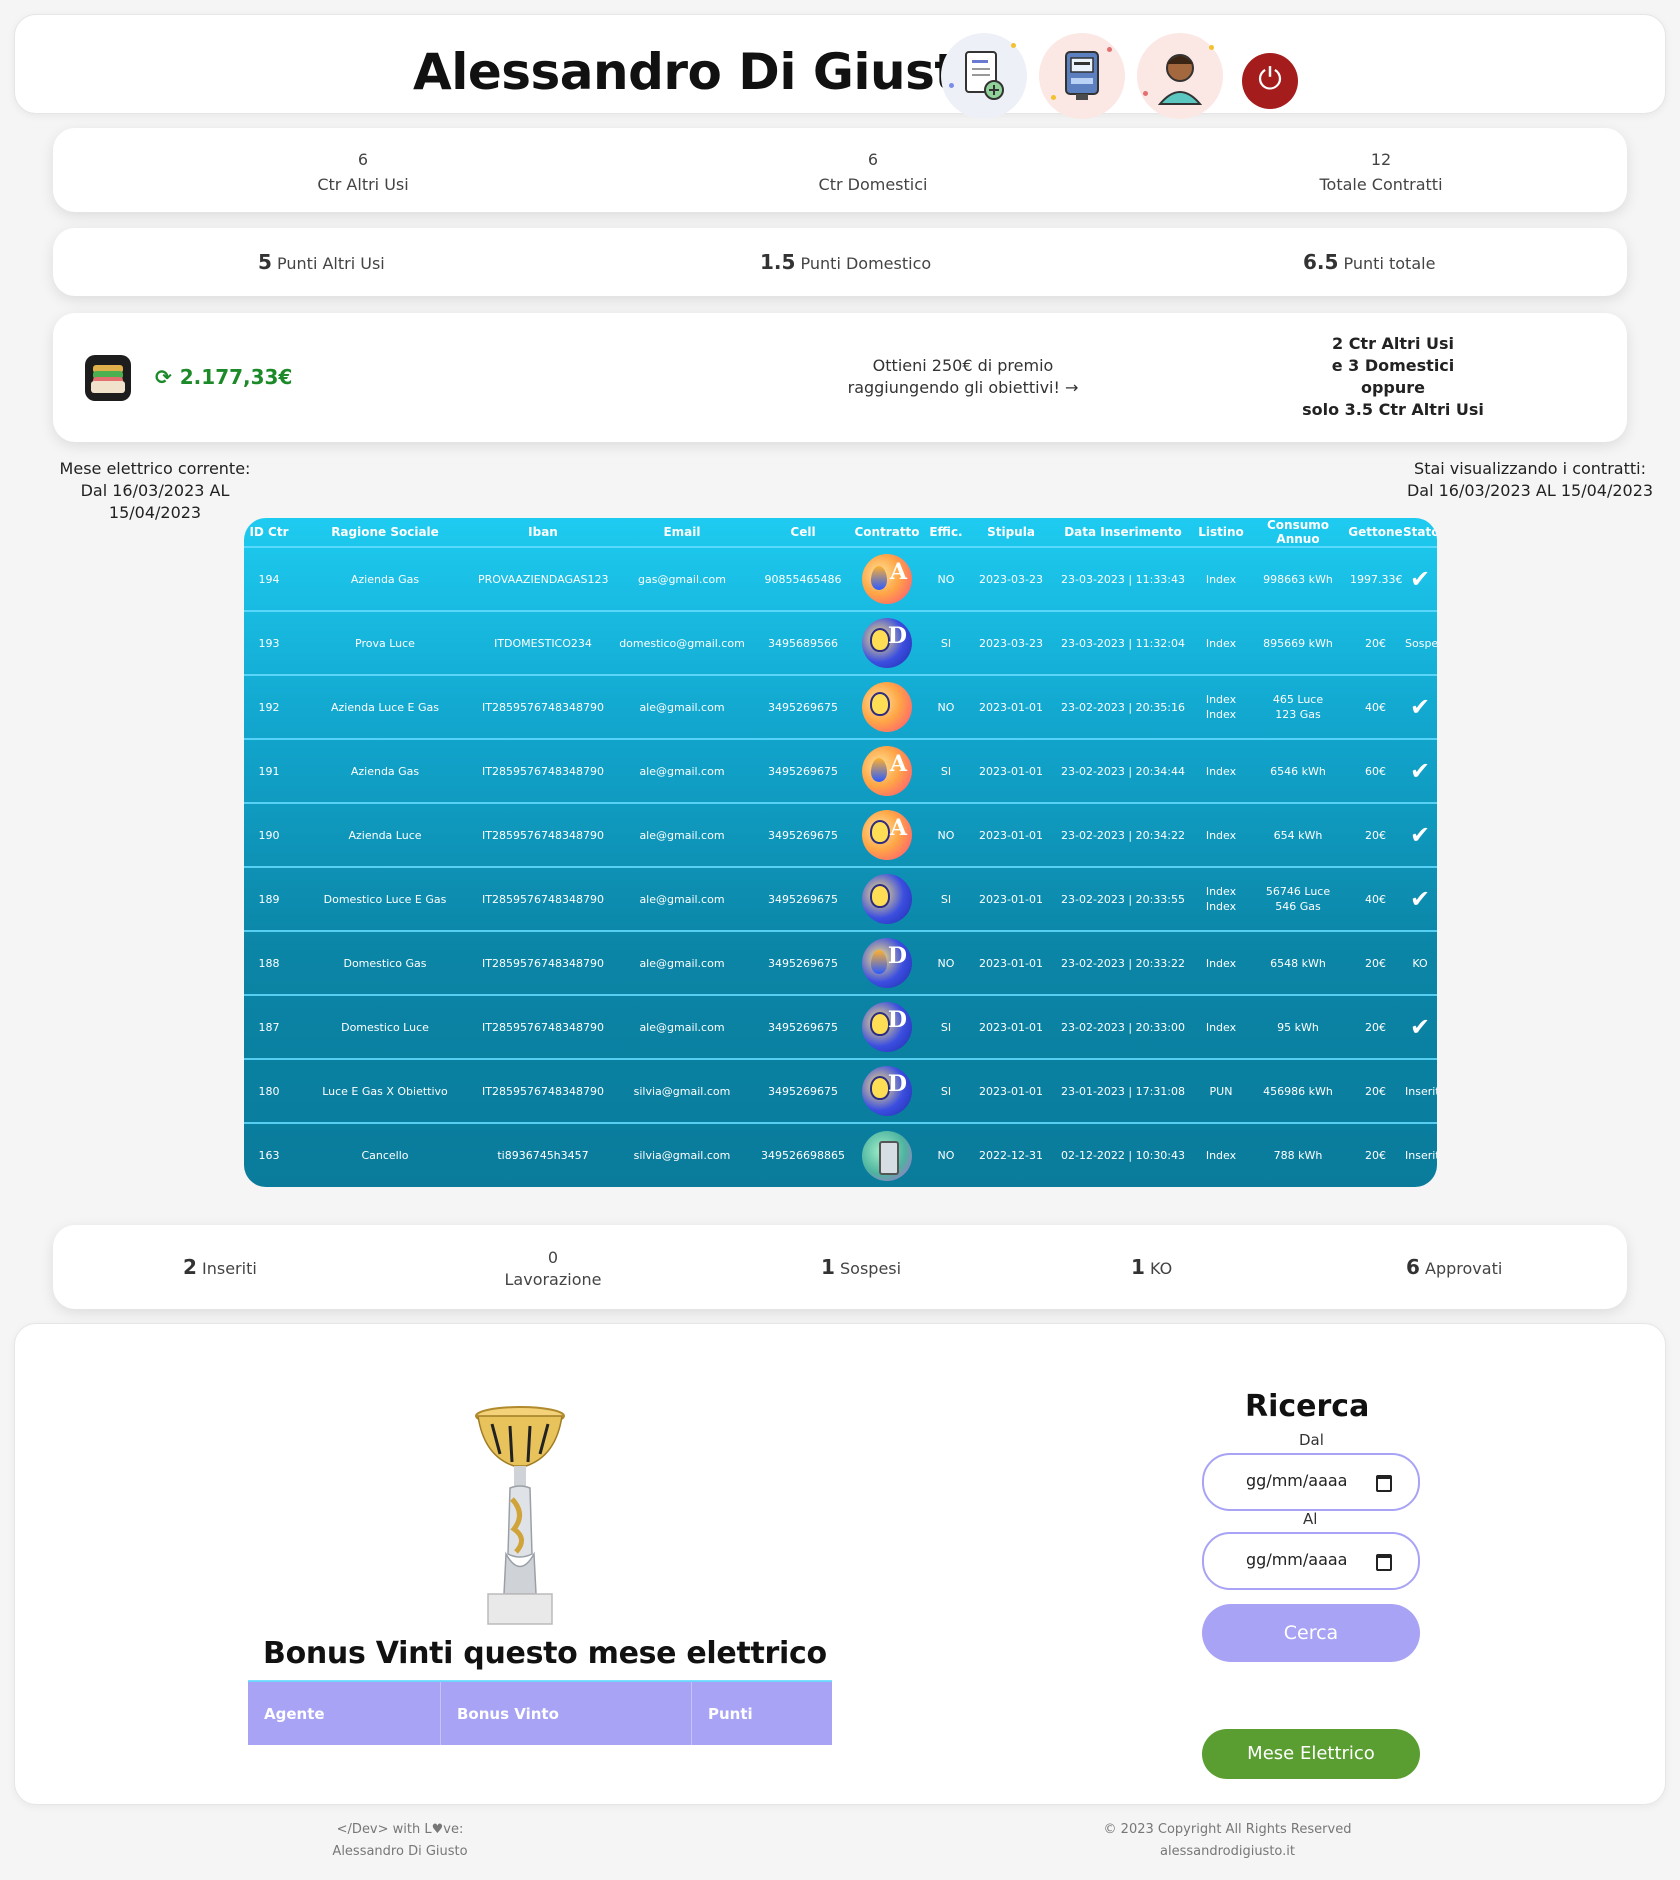 This screenshot has height=1880, width=1680. What do you see at coordinates (1298, 714) in the screenshot?
I see `cell-consumo-line: 123 Gas` at bounding box center [1298, 714].